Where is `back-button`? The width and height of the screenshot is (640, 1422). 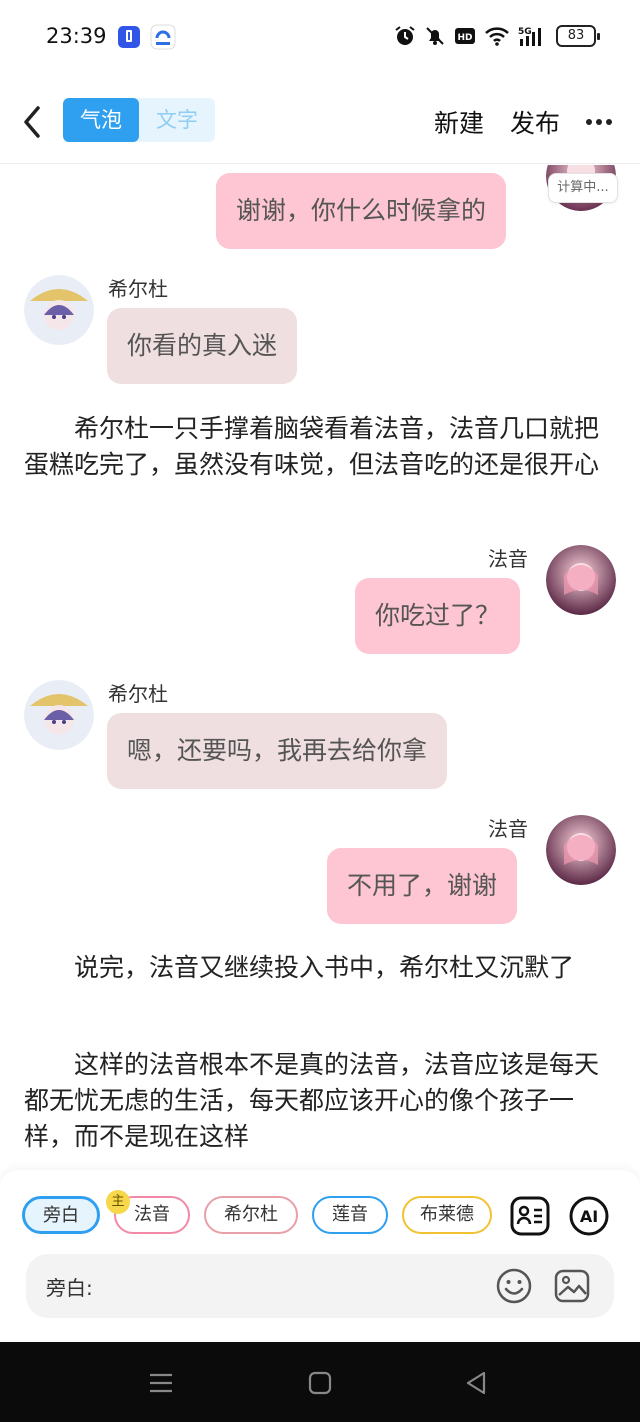
back-button is located at coordinates (33, 122).